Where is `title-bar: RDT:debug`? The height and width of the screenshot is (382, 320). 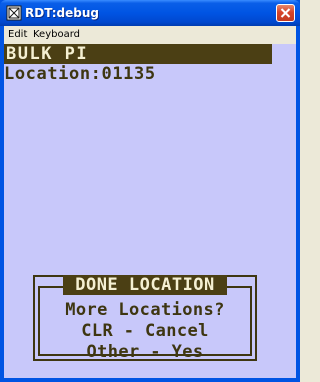 title-bar: RDT:debug is located at coordinates (150, 13).